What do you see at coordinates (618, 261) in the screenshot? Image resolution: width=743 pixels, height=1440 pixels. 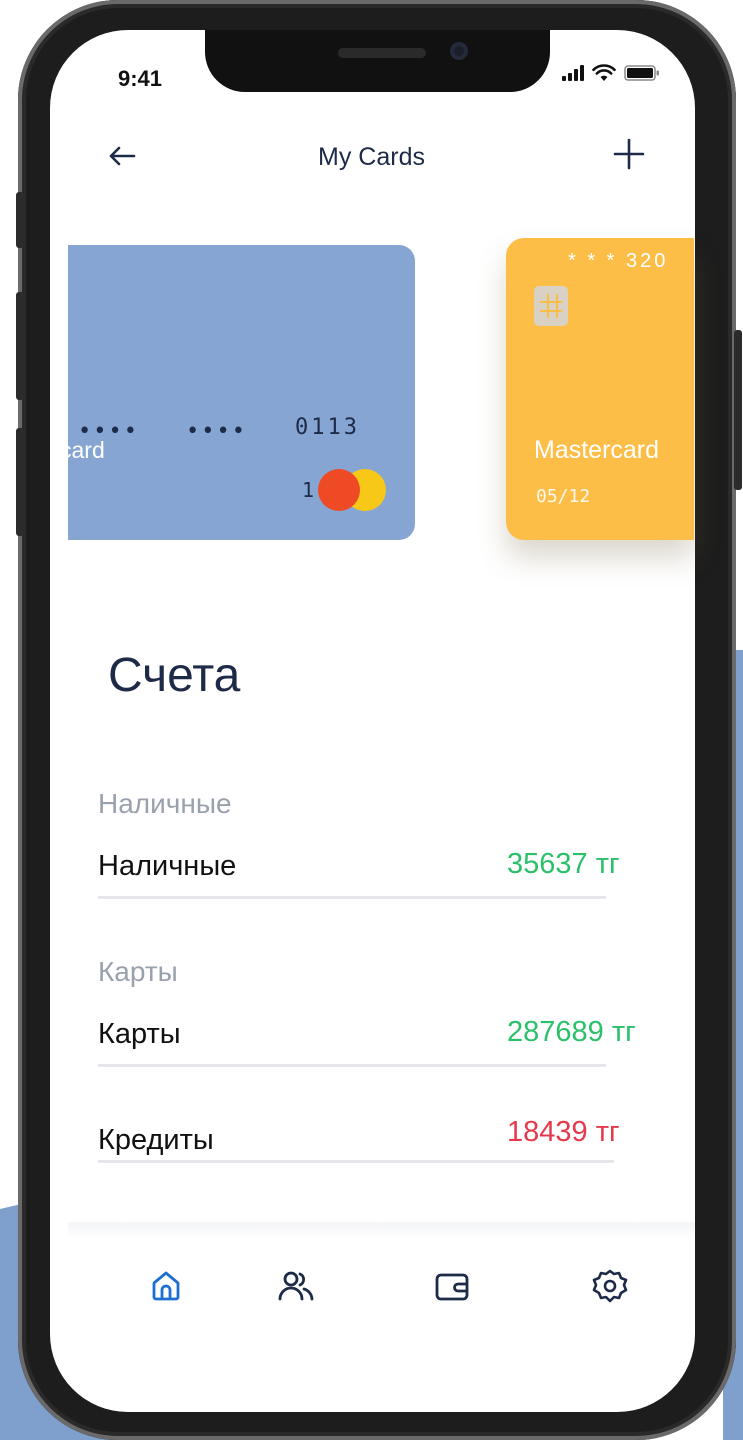 I see `card-number: * * * 320` at bounding box center [618, 261].